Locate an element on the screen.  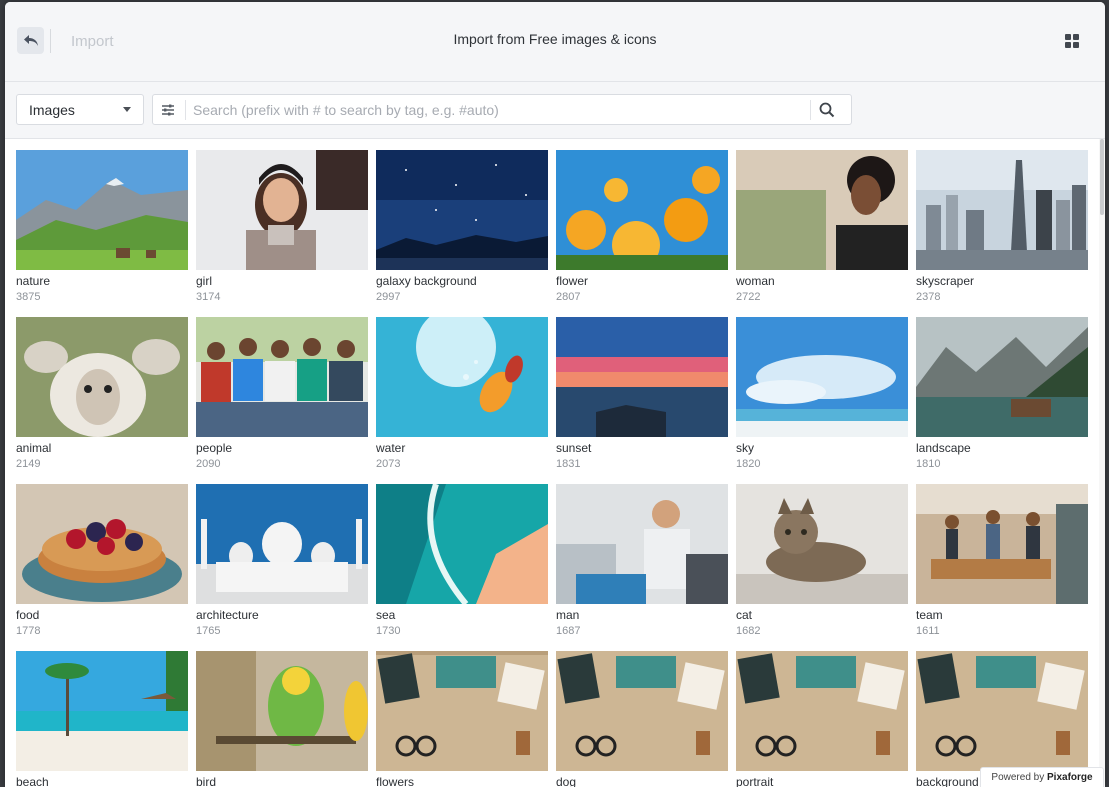
image-tile: cat 1682 is located at coordinates (822, 564).